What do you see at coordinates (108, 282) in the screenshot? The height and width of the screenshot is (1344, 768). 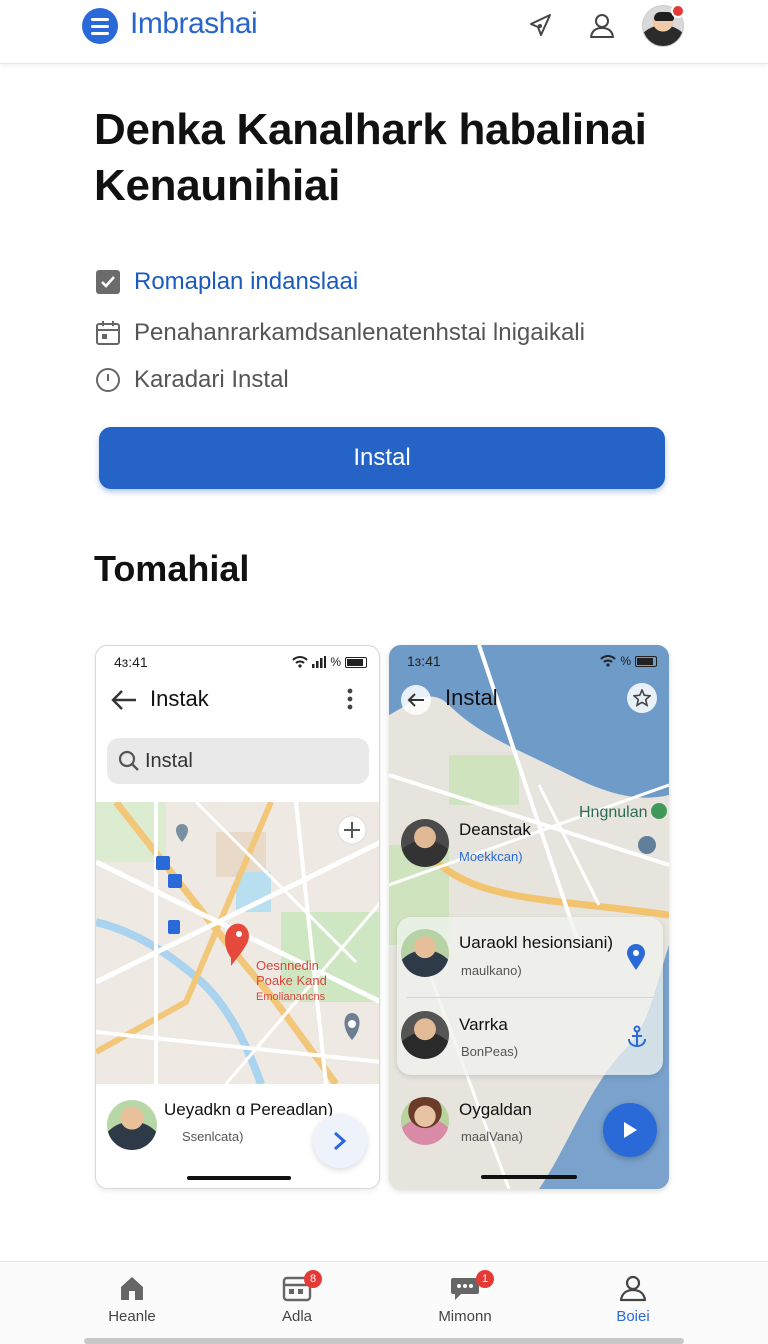 I see `checkbox-icon` at bounding box center [108, 282].